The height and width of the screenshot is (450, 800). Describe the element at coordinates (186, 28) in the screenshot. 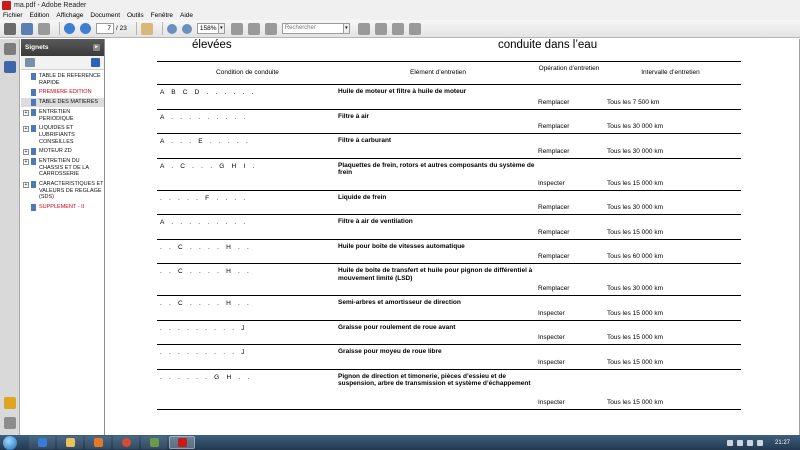

I see `zoom-in-icon` at that location.